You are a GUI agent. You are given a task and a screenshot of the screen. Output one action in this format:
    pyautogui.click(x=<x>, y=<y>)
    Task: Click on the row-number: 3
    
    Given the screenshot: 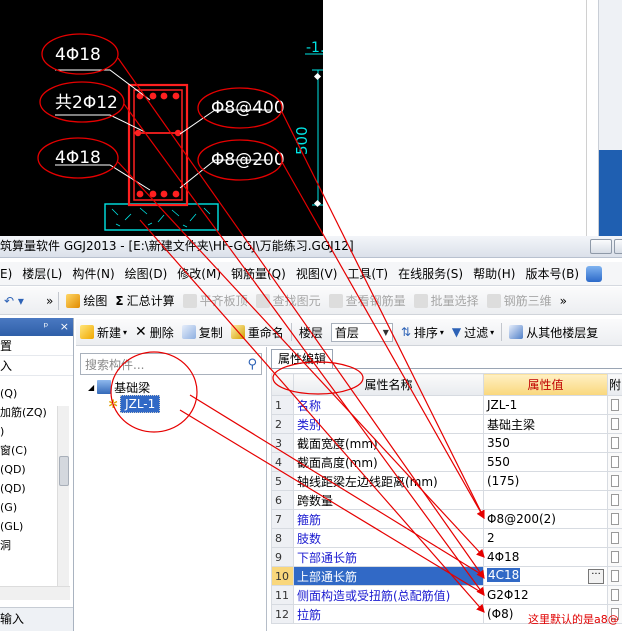 What is the action you would take?
    pyautogui.click(x=282, y=443)
    